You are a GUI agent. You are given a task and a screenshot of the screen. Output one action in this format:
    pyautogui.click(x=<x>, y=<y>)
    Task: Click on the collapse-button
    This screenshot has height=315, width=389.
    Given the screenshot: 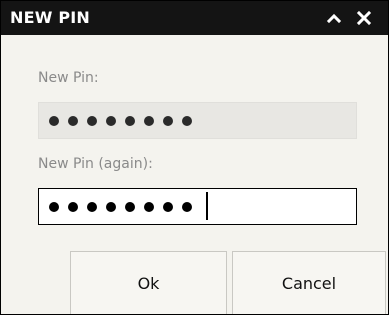 What is the action you would take?
    pyautogui.click(x=334, y=18)
    